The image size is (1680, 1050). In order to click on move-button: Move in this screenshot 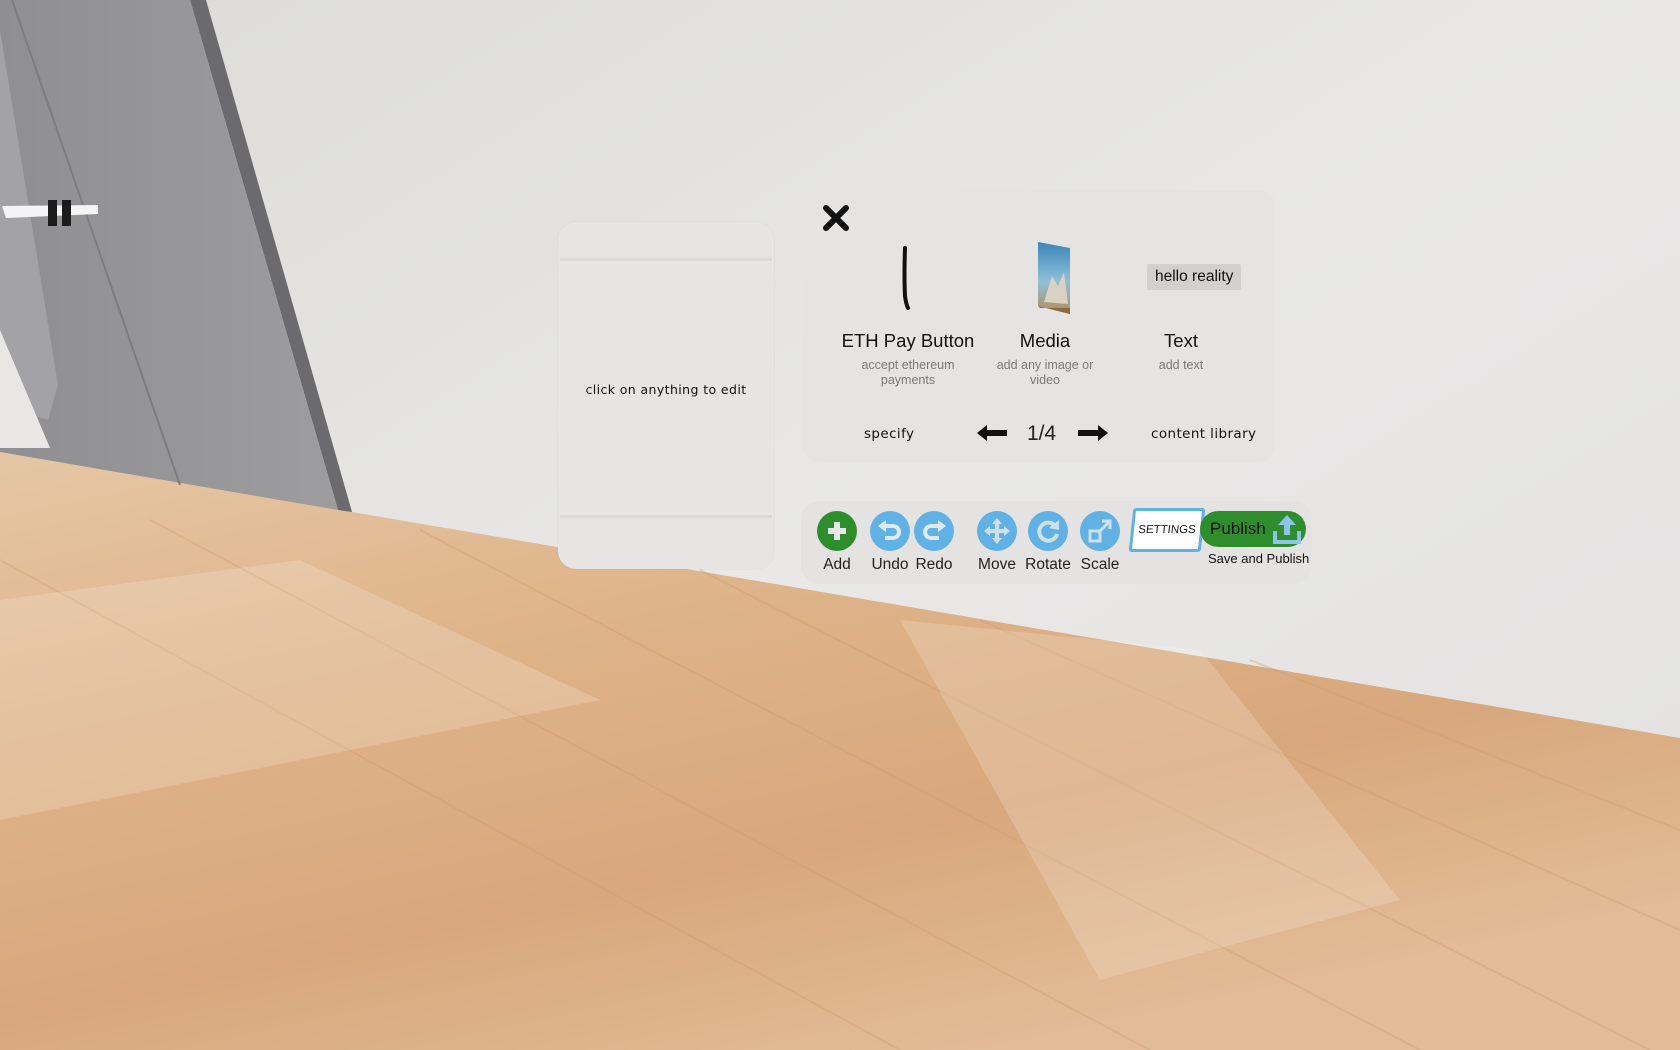, I will do `click(997, 542)`.